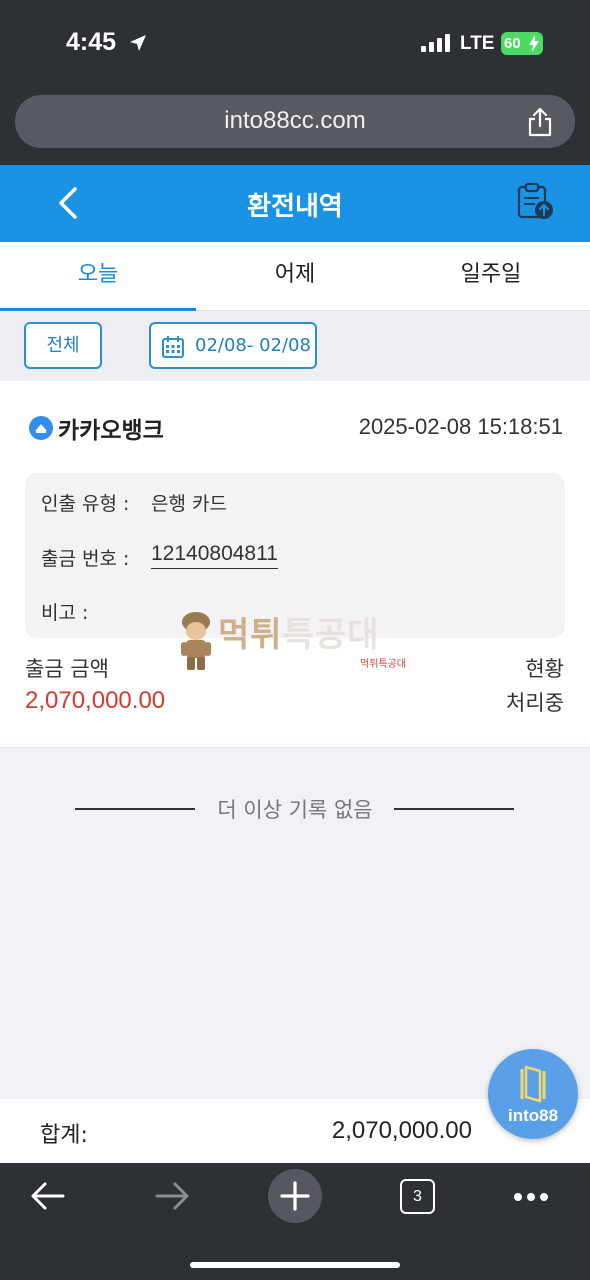 This screenshot has height=1280, width=590. What do you see at coordinates (299, 635) in the screenshot?
I see `watermark-text: 먹튀특공대` at bounding box center [299, 635].